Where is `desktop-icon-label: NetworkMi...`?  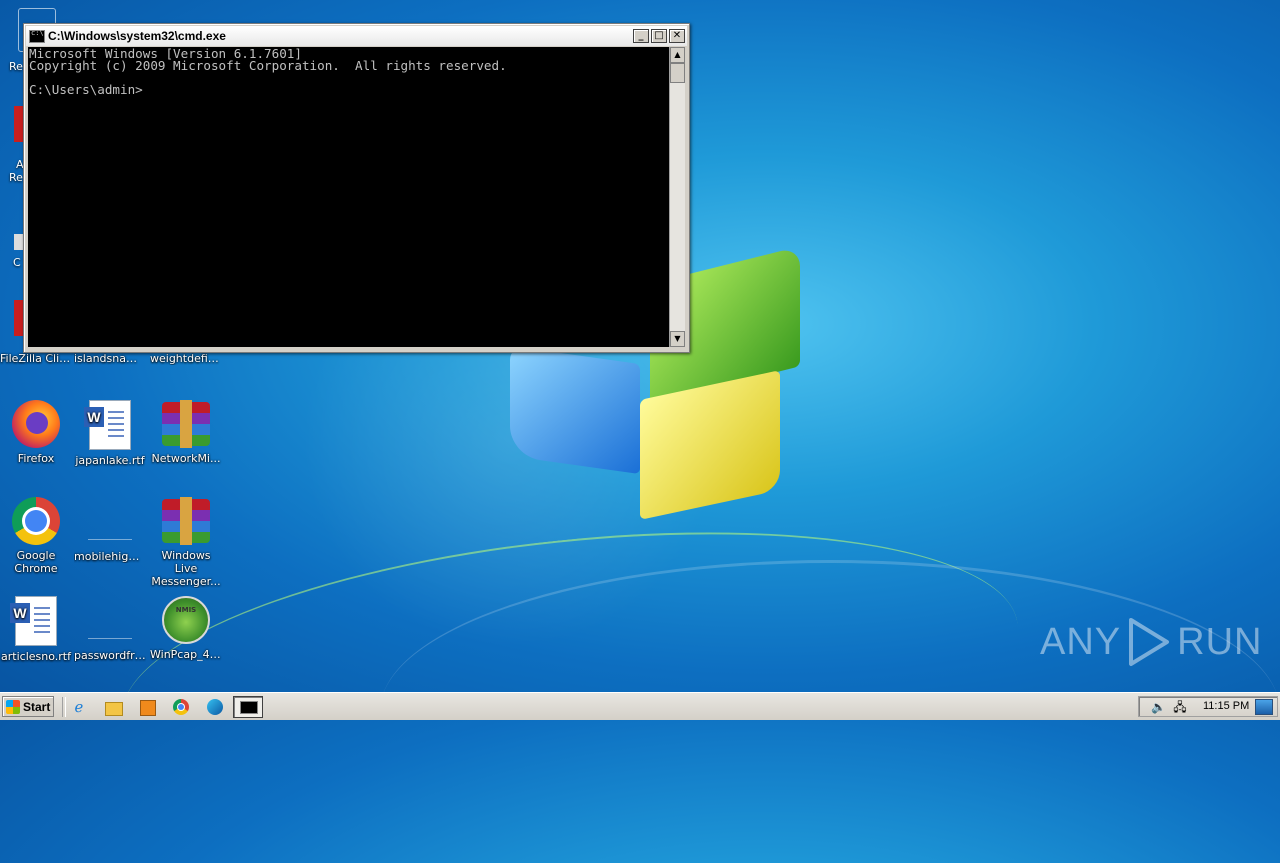
desktop-icon-label: NetworkMi... is located at coordinates (186, 458).